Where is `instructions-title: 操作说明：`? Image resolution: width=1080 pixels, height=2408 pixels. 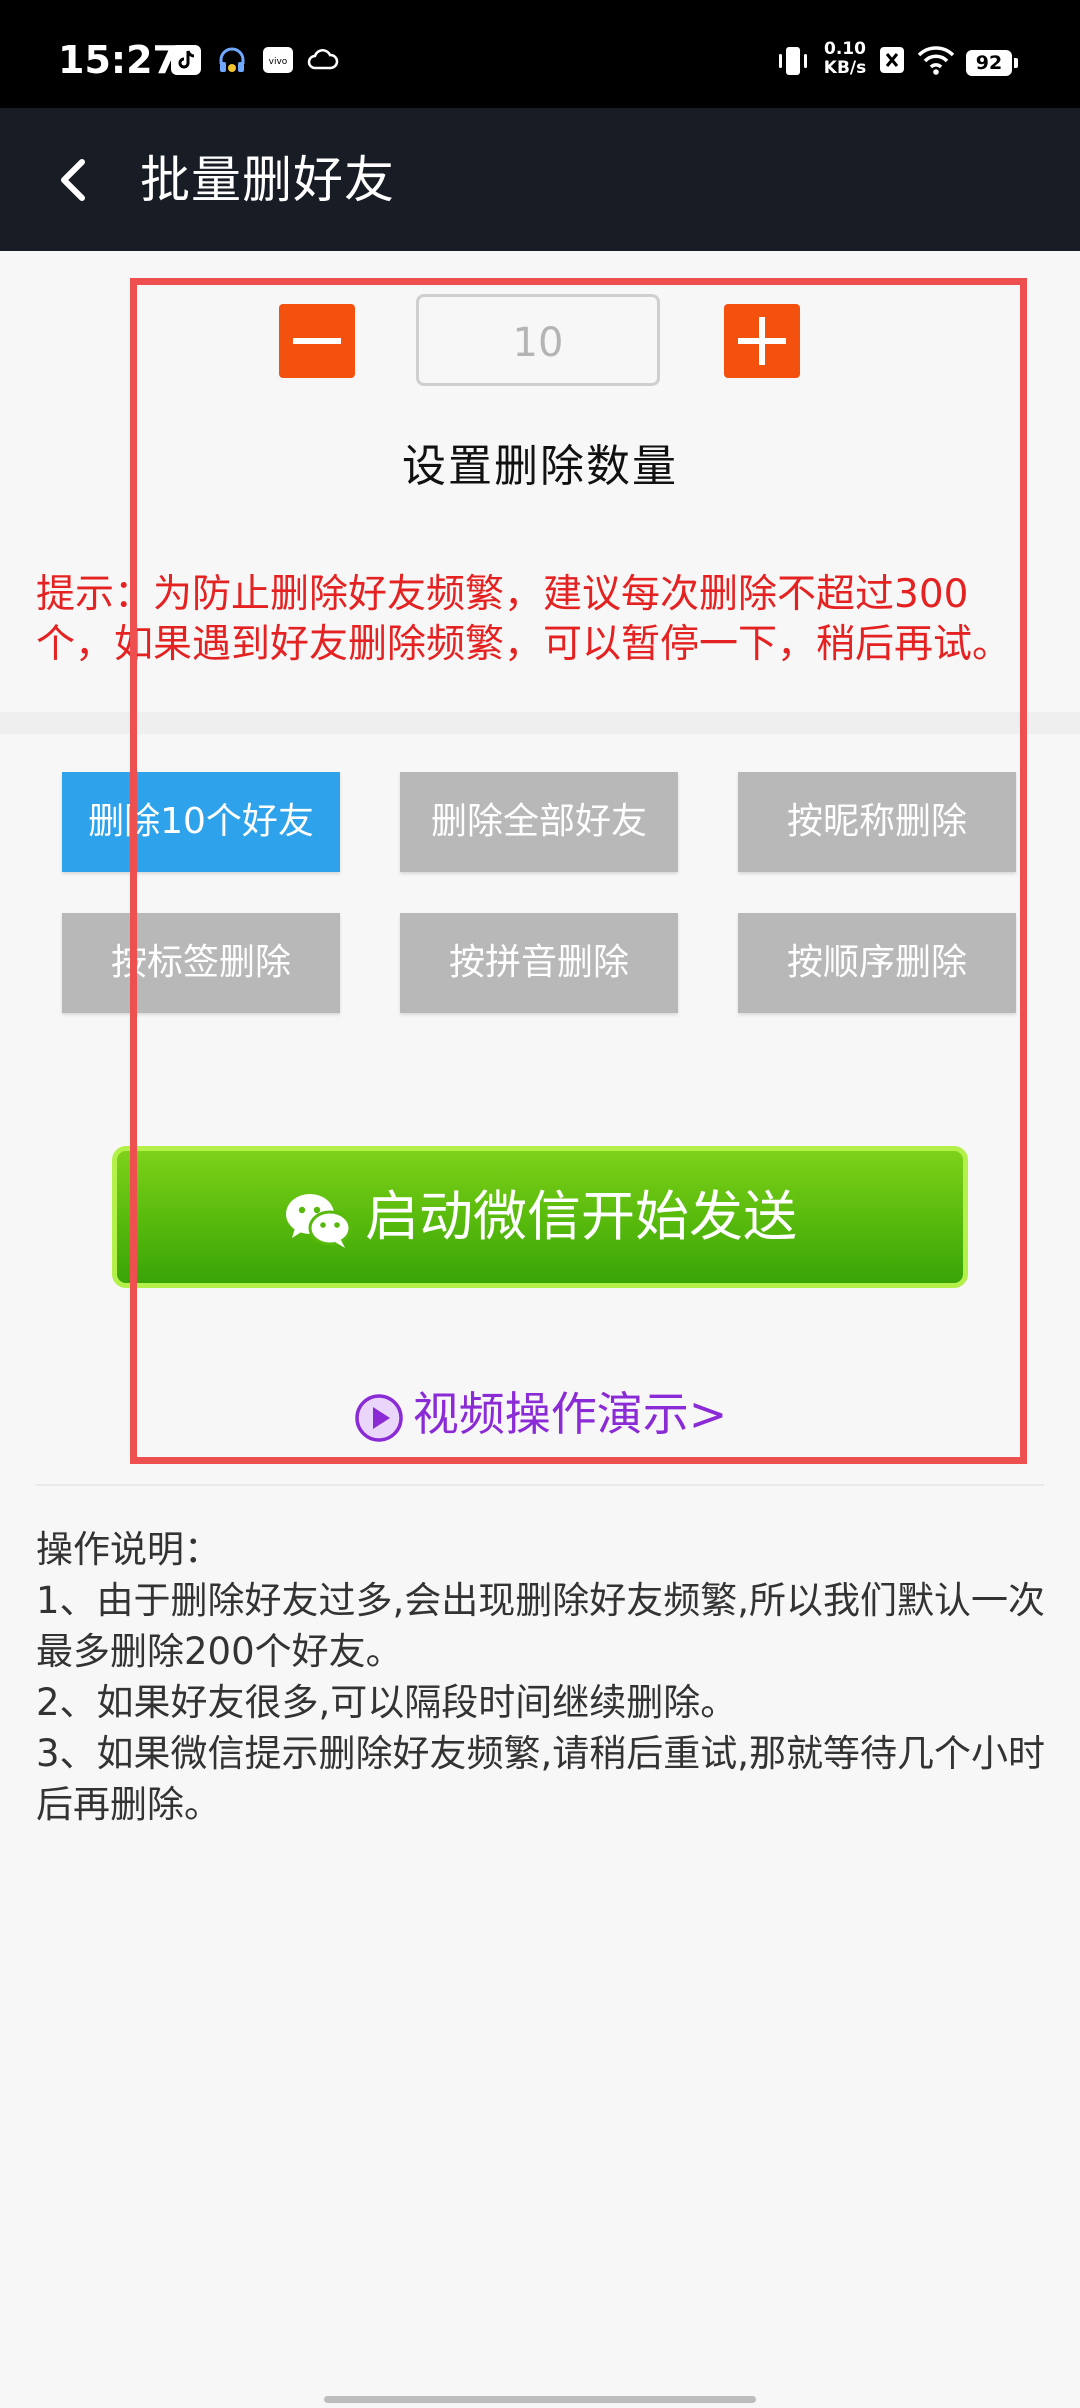 instructions-title: 操作说明： is located at coordinates (128, 1549).